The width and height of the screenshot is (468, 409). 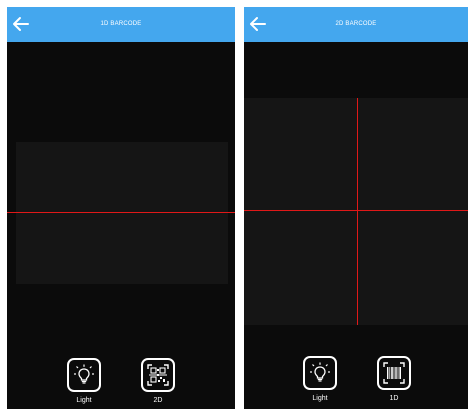 What do you see at coordinates (158, 375) in the screenshot?
I see `qr-code-icon` at bounding box center [158, 375].